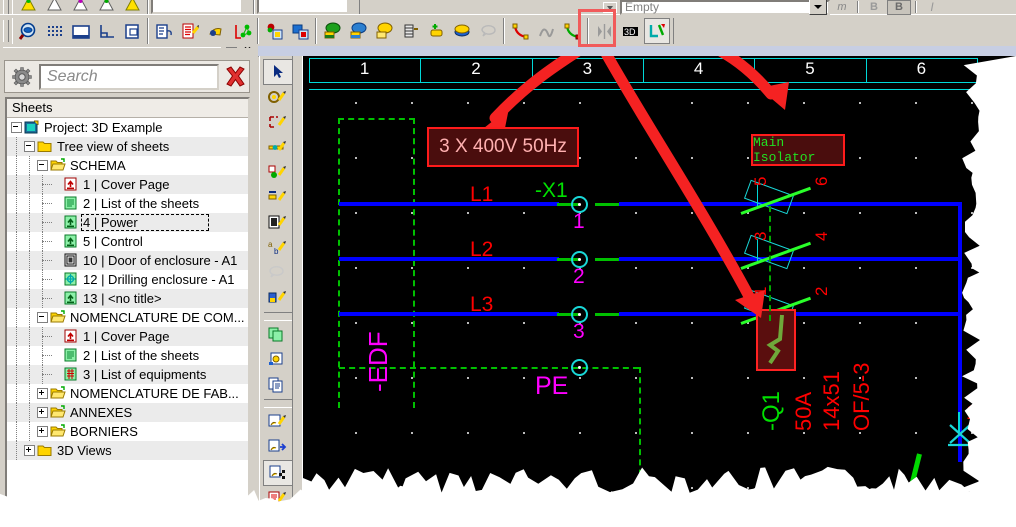 This screenshot has height=527, width=1016. Describe the element at coordinates (127, 260) in the screenshot. I see `tree-item-10-door-of-enclosure-a1: 10 | Door of enclosure - A1` at that location.